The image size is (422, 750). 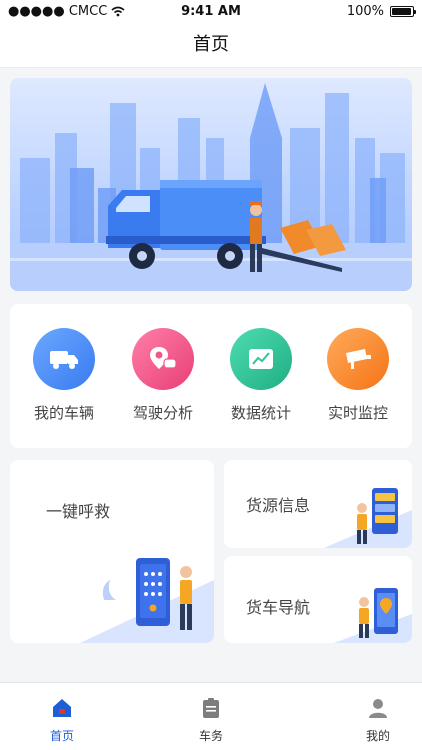 What do you see at coordinates (147, 600) in the screenshot?
I see `phone-illustration` at bounding box center [147, 600].